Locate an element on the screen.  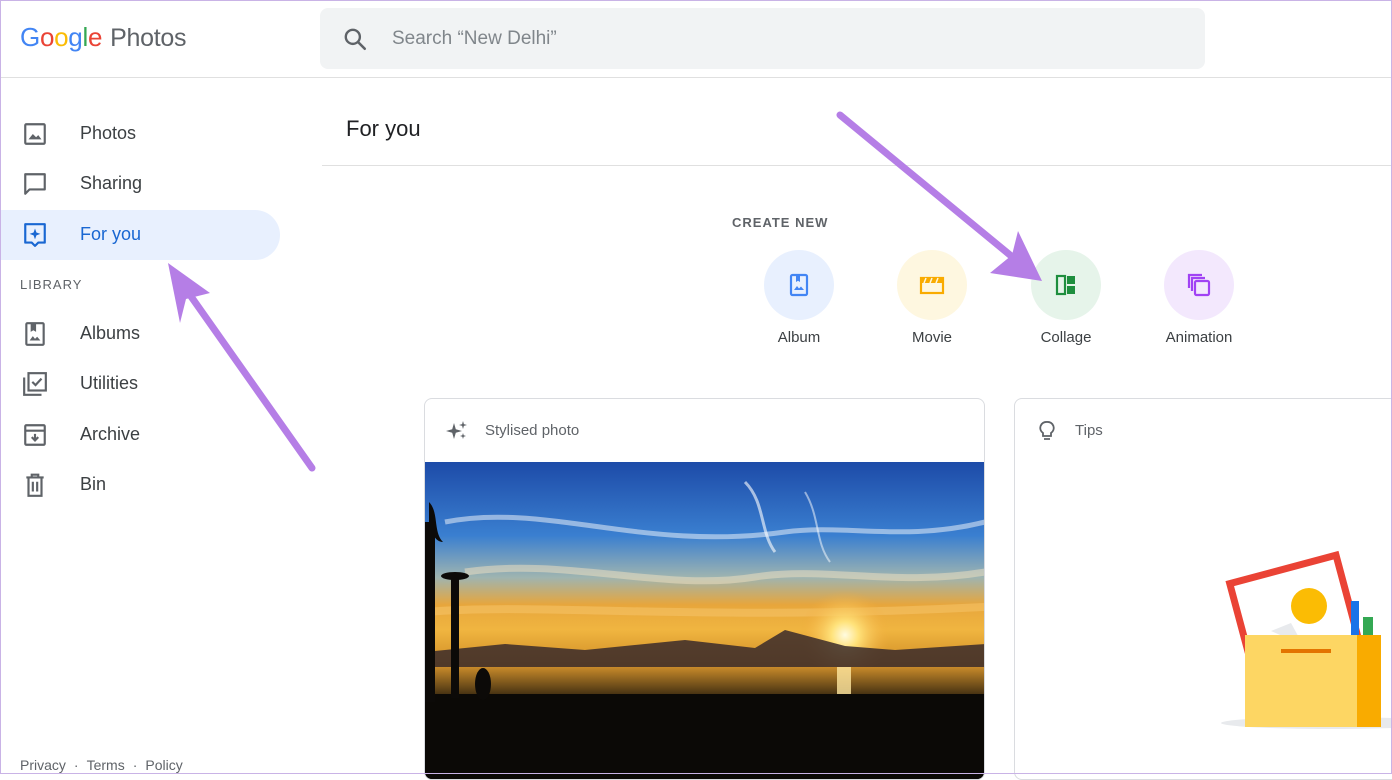
lightbulb-icon is located at coordinates (1047, 430).